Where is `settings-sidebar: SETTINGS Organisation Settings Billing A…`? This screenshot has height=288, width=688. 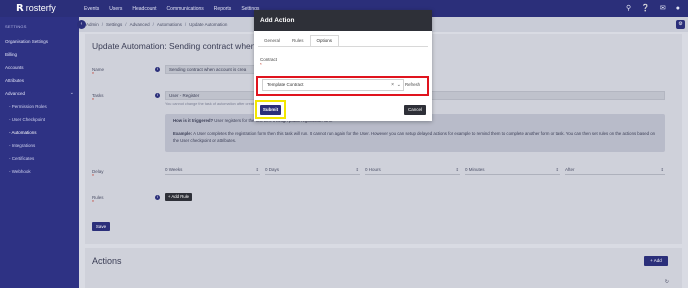
settings-sidebar: SETTINGS Organisation Settings Billing A… is located at coordinates (39, 152).